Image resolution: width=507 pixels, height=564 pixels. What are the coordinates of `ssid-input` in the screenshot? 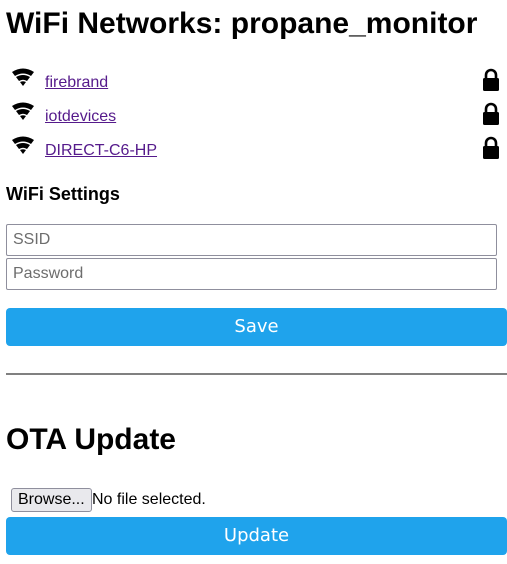 It's located at (251, 240).